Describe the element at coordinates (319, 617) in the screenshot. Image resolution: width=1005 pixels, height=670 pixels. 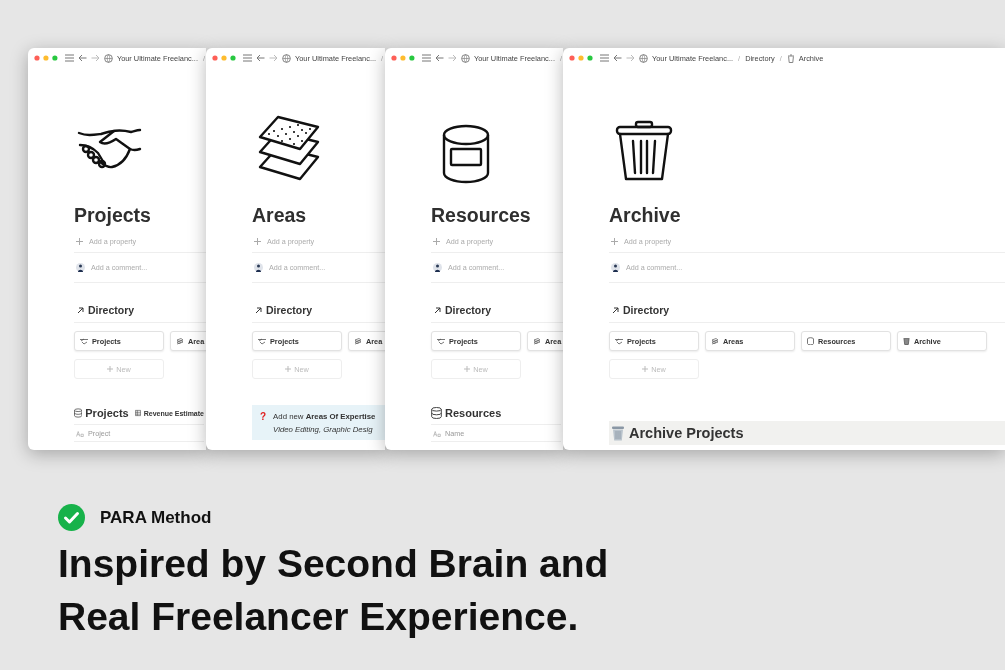
I see `headline: Real Freelancer Experience.` at that location.